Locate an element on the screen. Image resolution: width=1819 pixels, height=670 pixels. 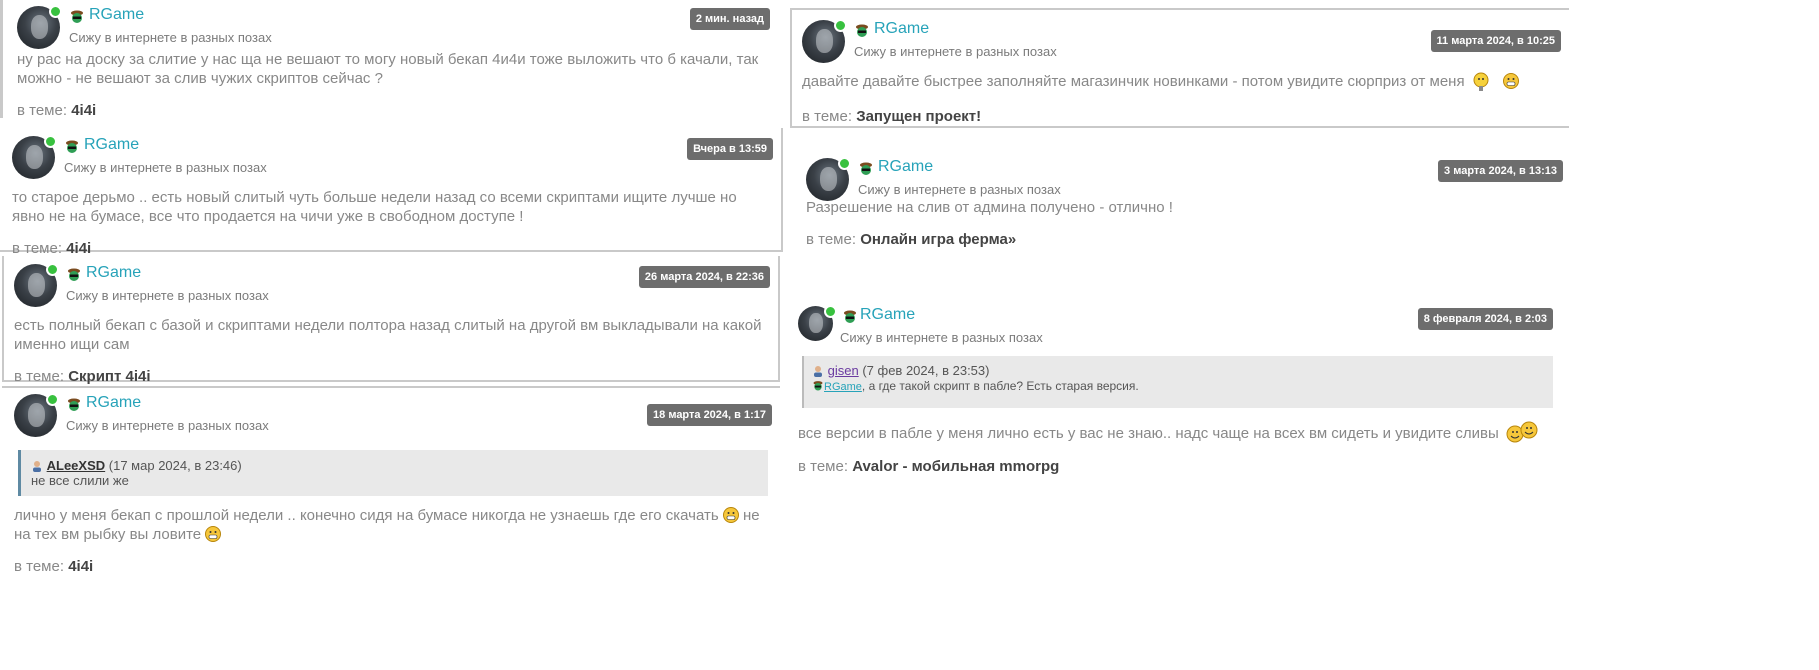
post-date: 8 февраля 2024, в 2:03 is located at coordinates (1485, 319).